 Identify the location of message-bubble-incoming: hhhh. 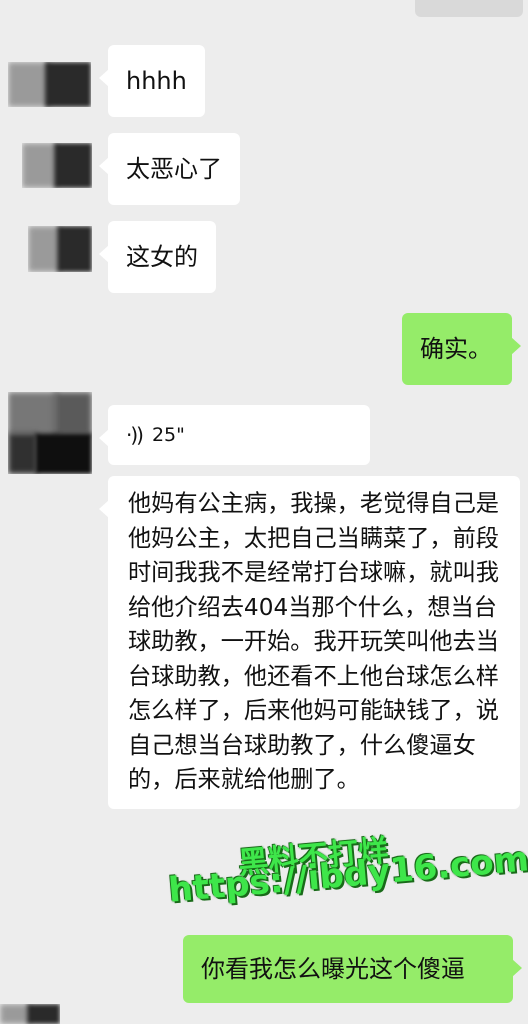
(152, 81).